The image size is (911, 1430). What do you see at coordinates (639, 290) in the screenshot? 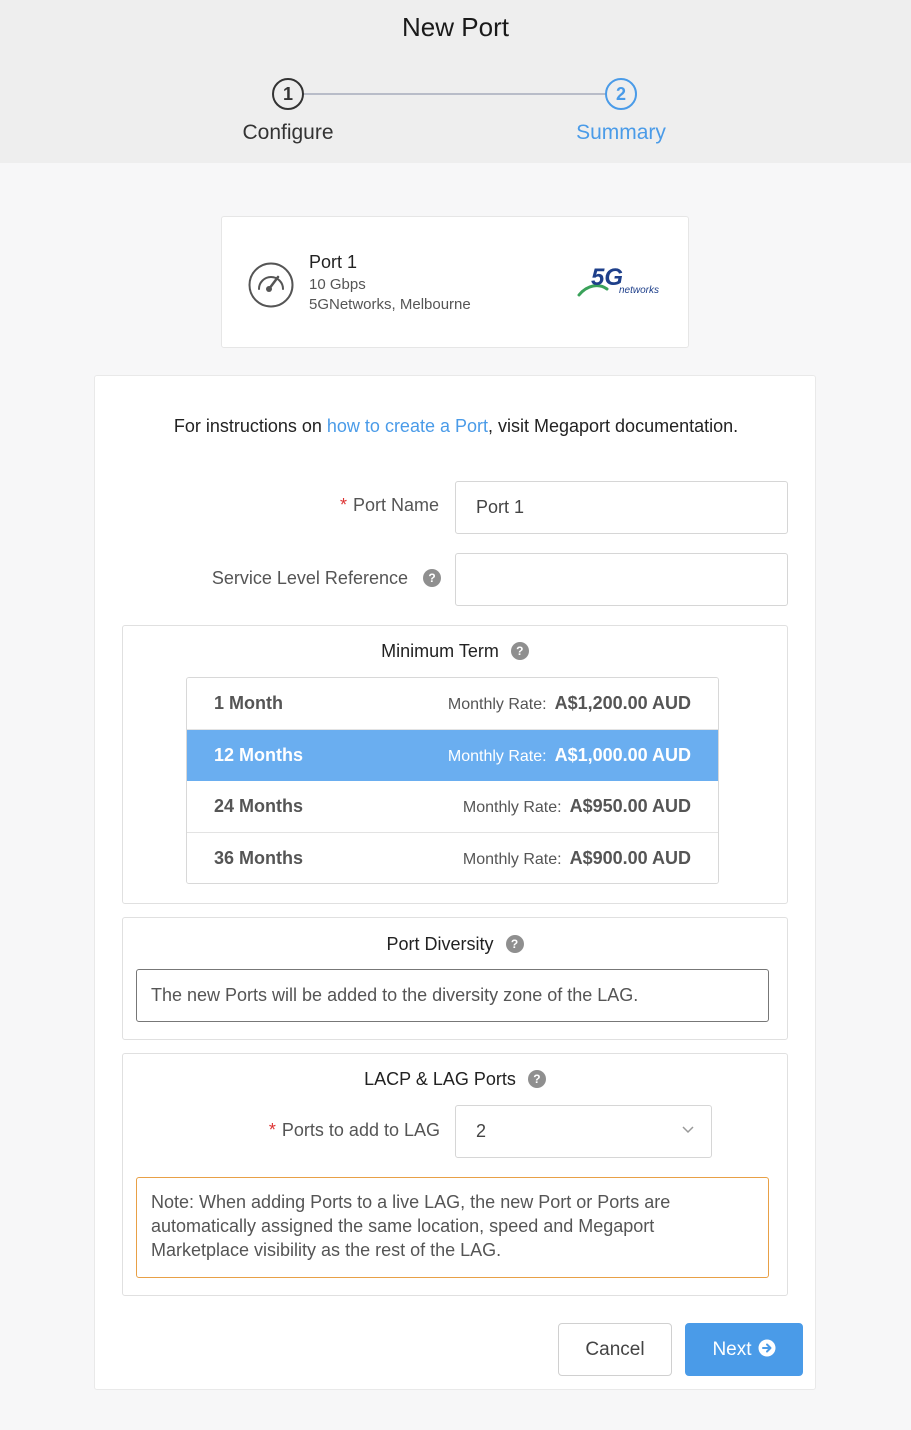
I see `svg-text: networks` at bounding box center [639, 290].